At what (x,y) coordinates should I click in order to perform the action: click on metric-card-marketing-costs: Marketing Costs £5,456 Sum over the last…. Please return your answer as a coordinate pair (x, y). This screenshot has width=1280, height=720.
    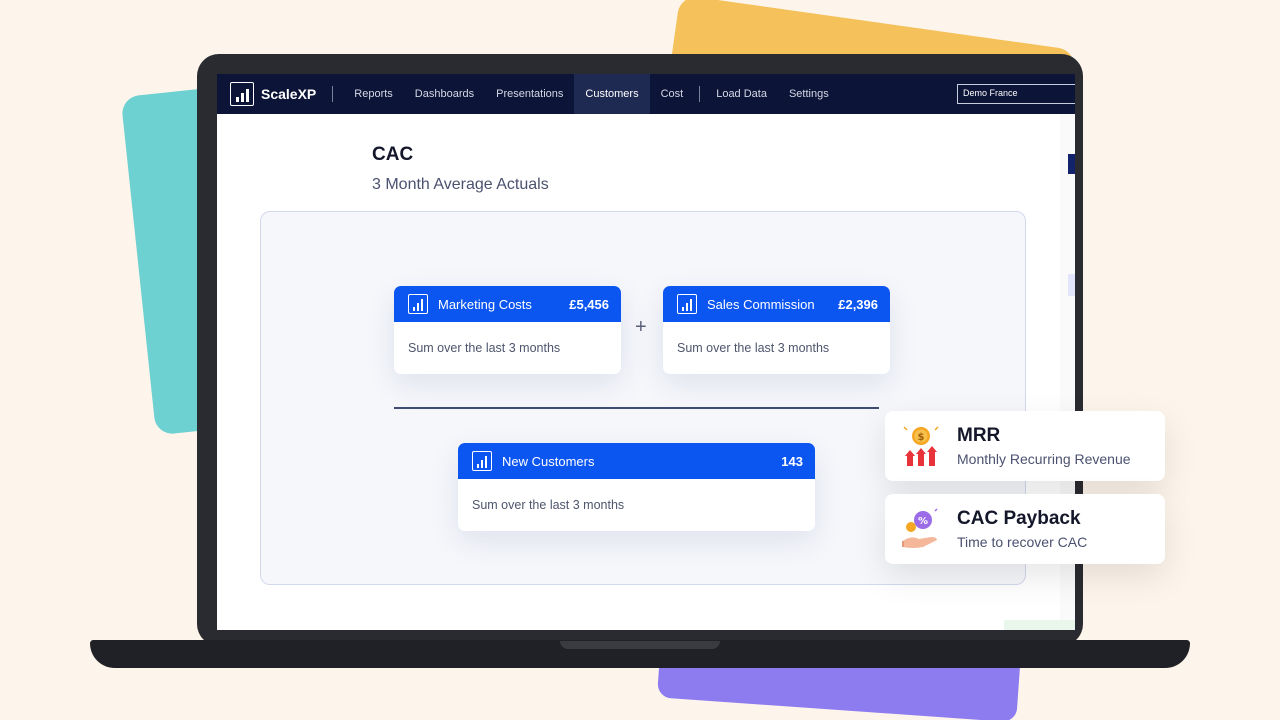
    Looking at the image, I should click on (507, 330).